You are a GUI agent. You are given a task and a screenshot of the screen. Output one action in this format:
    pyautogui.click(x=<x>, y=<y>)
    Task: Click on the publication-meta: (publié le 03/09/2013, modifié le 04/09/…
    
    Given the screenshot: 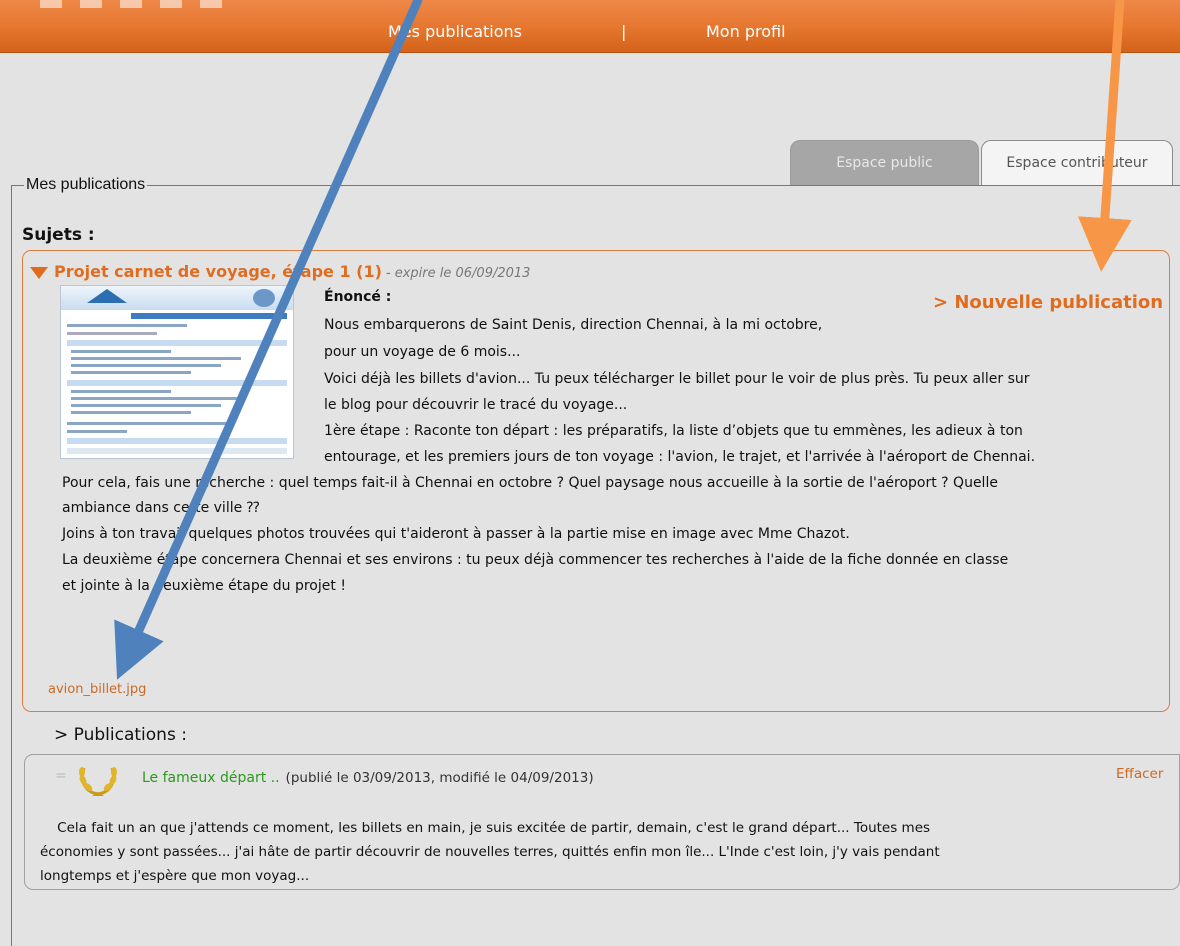 What is the action you would take?
    pyautogui.click(x=439, y=778)
    